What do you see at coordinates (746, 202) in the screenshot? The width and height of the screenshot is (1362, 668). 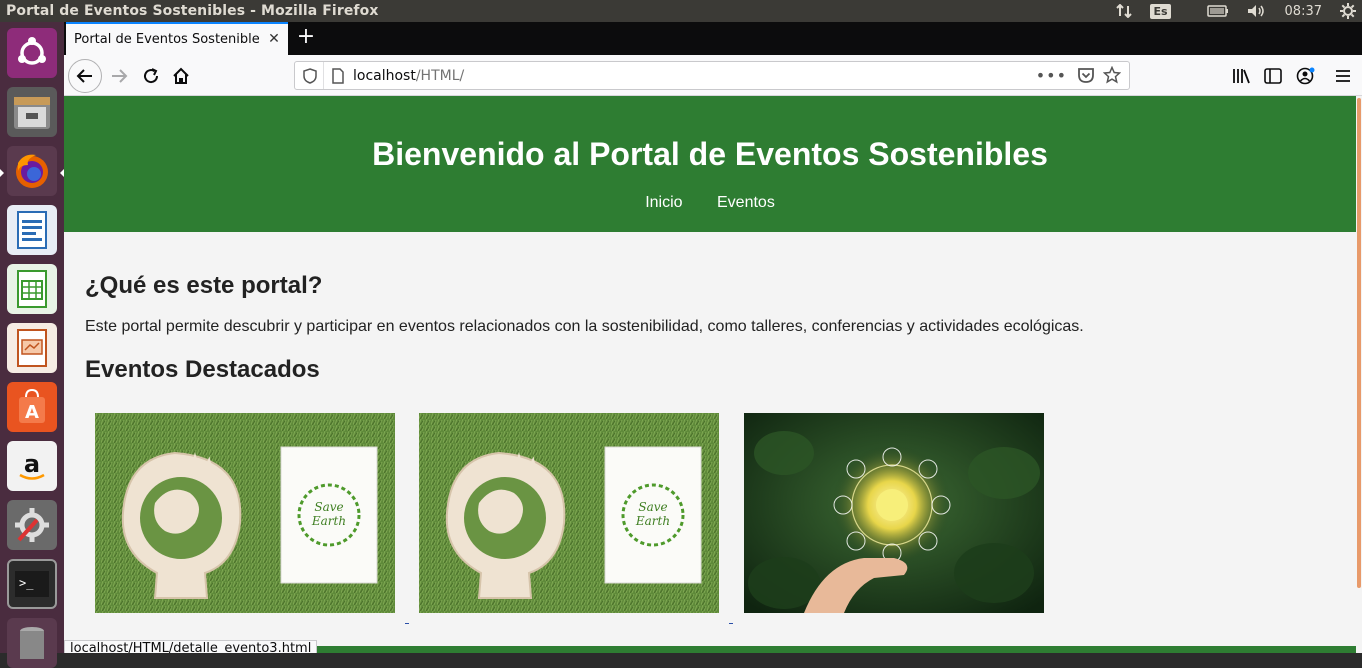 I see `nav-link-eventos: Eventos` at bounding box center [746, 202].